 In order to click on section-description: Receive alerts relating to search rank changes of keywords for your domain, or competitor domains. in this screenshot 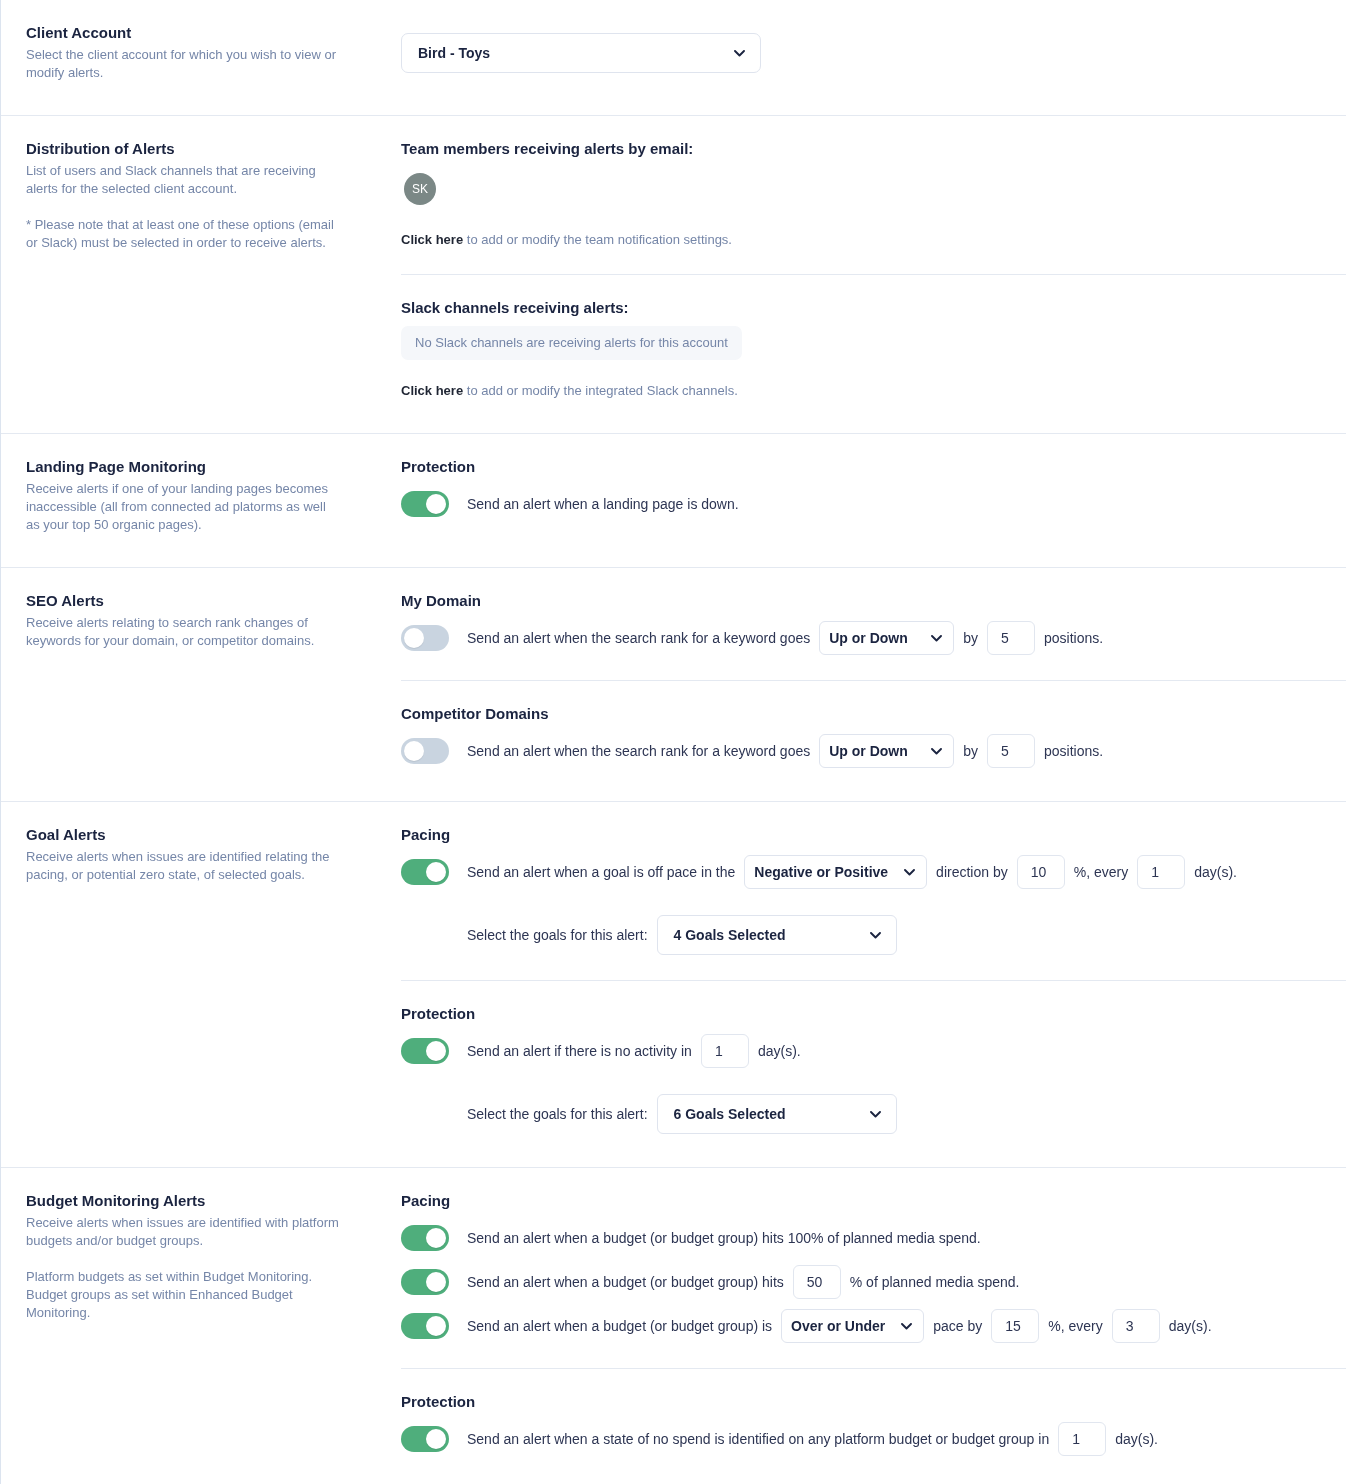, I will do `click(171, 632)`.